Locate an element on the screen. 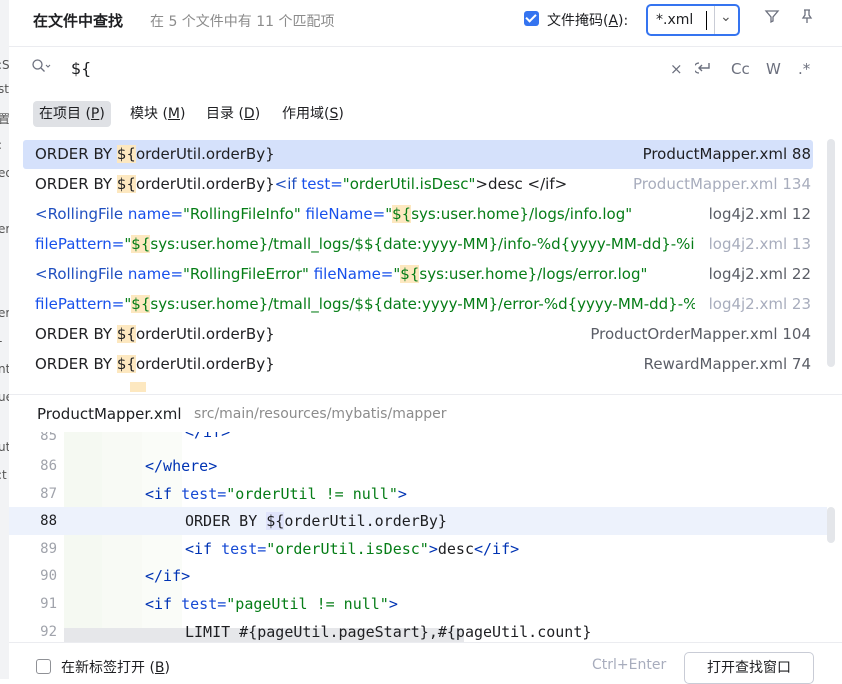 The height and width of the screenshot is (684, 842). line-number-gutter: 85 86 87 88 89 90 91 92 is located at coordinates (35, 537).